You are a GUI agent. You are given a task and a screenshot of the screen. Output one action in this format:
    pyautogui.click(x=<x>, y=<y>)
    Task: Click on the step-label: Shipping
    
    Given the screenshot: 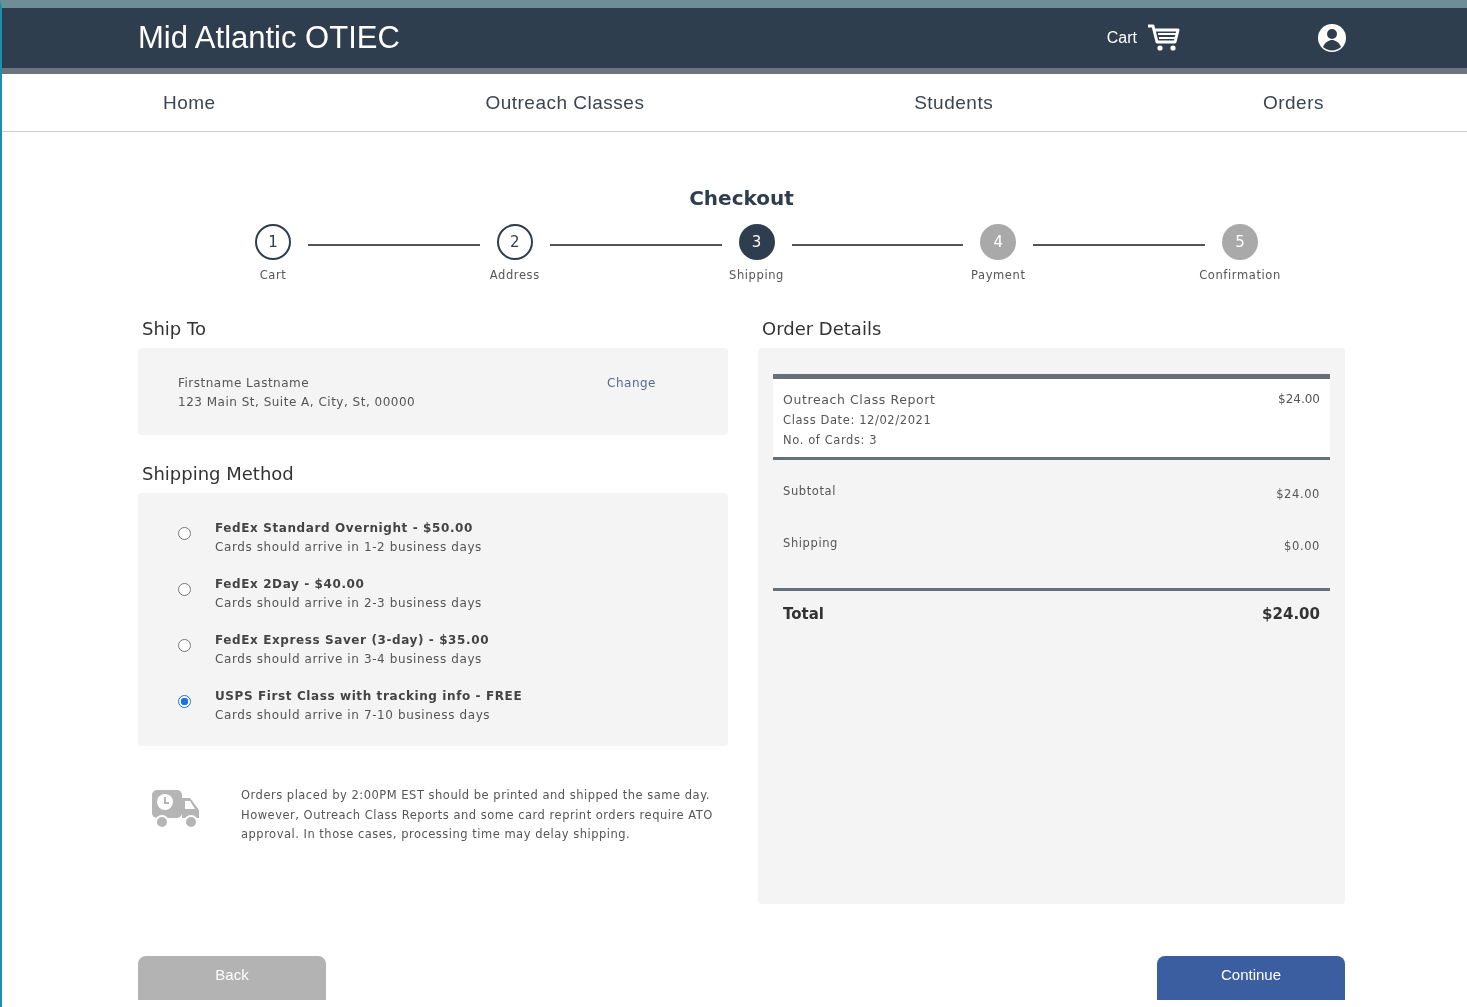 What is the action you would take?
    pyautogui.click(x=756, y=275)
    